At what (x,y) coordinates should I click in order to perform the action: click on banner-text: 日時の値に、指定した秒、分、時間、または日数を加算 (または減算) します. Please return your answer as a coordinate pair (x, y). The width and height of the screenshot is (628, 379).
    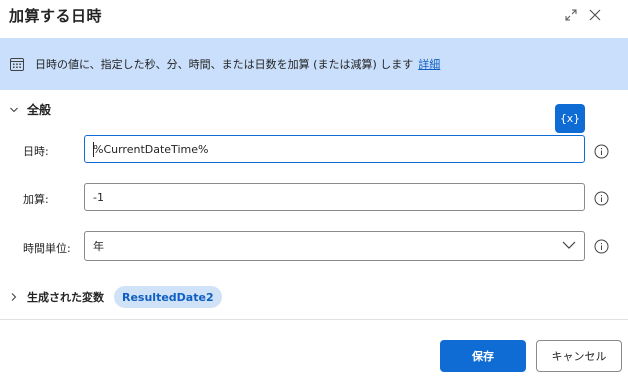
    Looking at the image, I should click on (224, 64).